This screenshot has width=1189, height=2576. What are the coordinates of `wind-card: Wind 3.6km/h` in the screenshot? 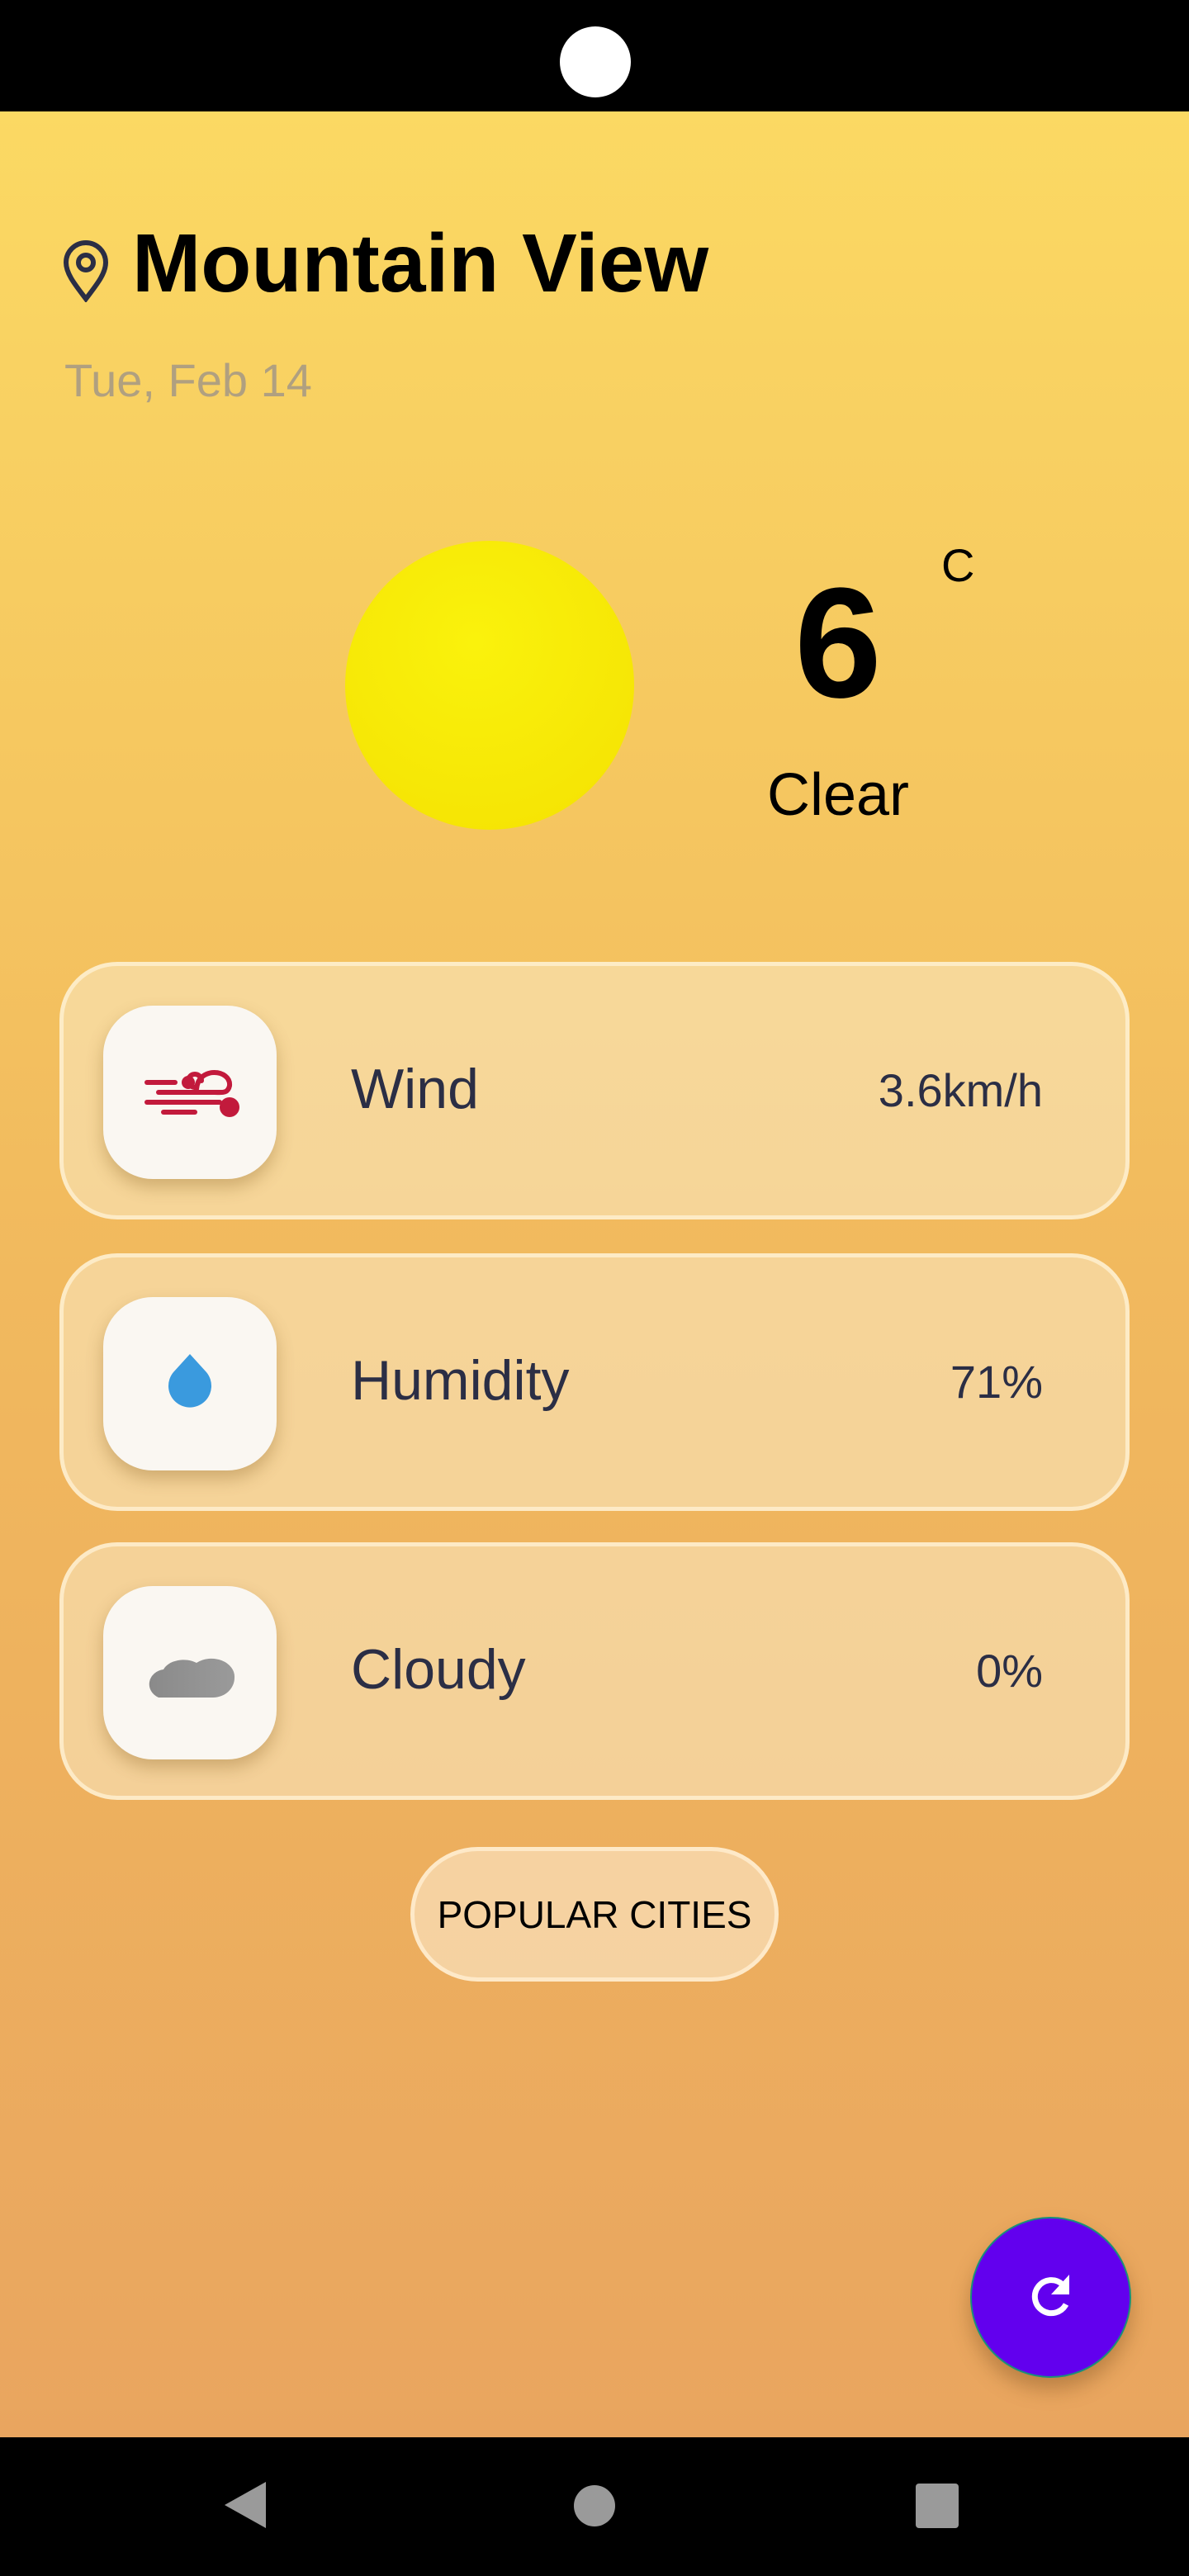 It's located at (594, 1090).